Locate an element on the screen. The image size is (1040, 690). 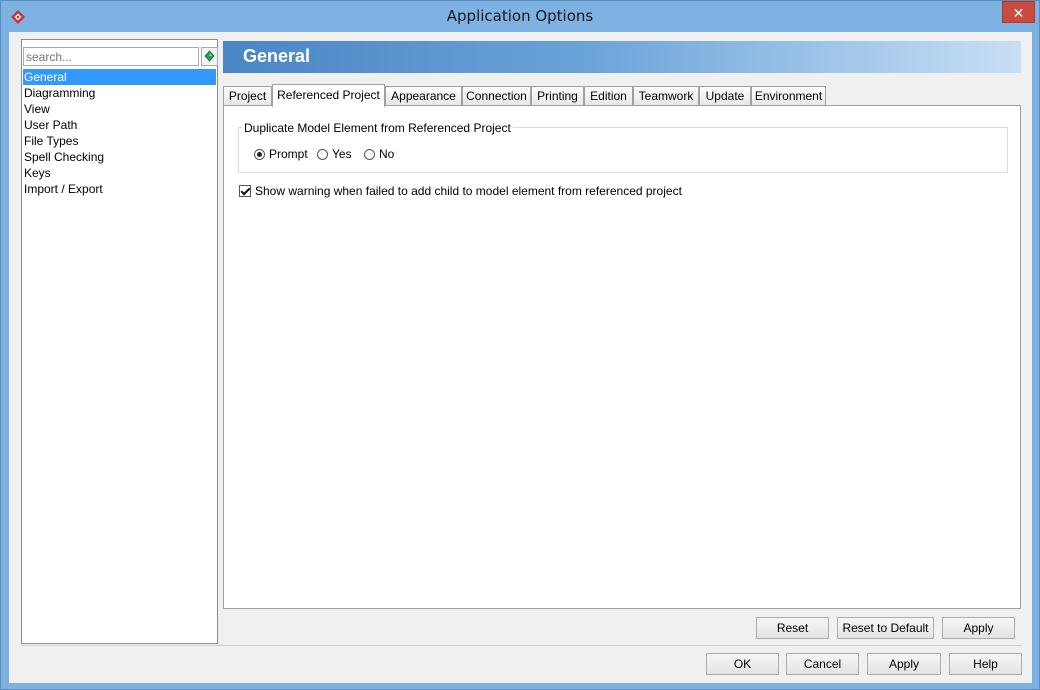
help-button: Help is located at coordinates (985, 664).